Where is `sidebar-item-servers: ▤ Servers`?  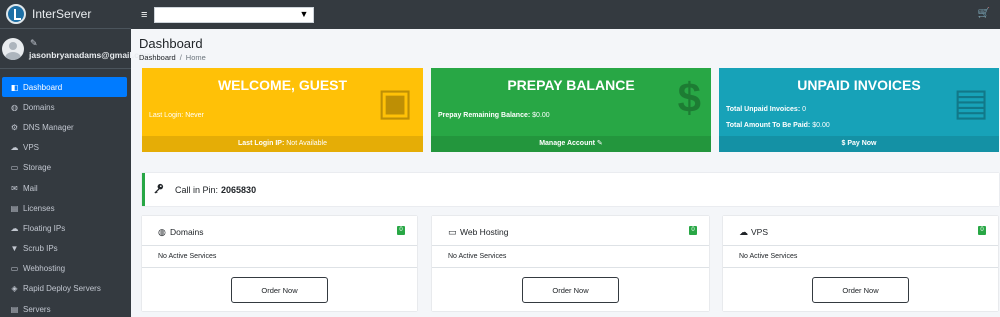 sidebar-item-servers: ▤ Servers is located at coordinates (65, 308).